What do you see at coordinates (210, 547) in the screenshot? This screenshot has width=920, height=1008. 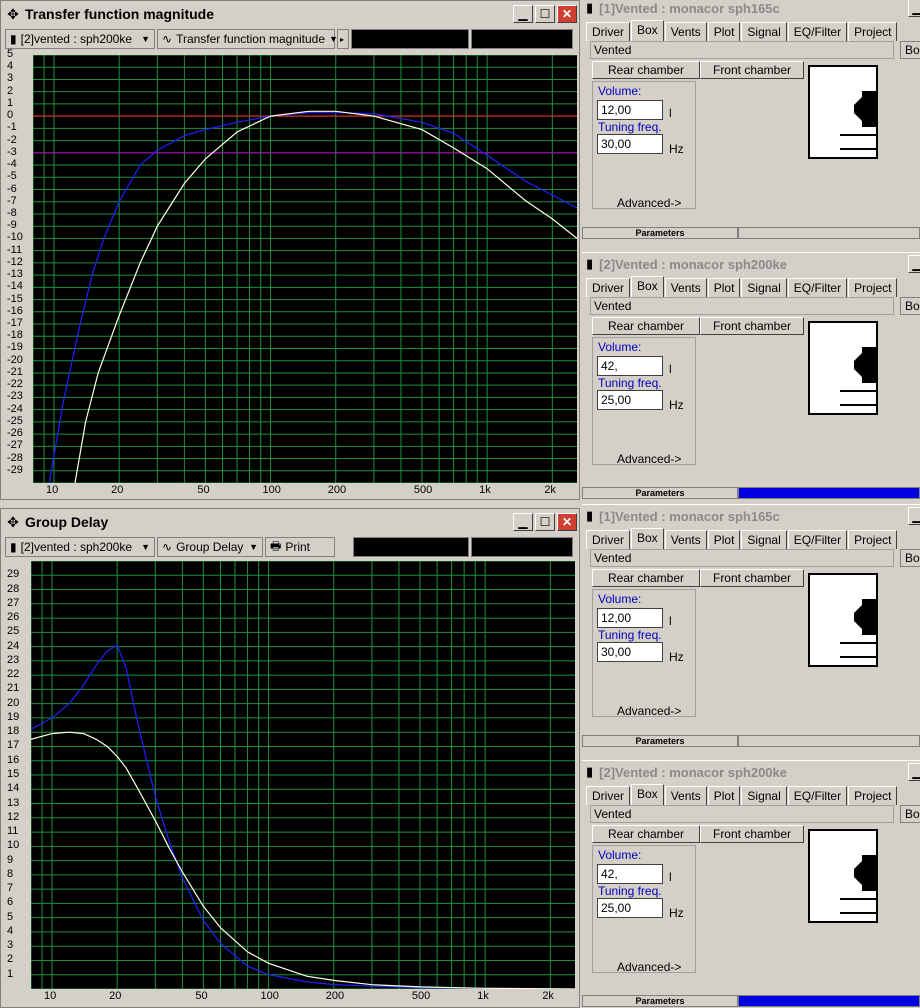 I see `plot-type-selector: ∿ Group Delay ▼` at bounding box center [210, 547].